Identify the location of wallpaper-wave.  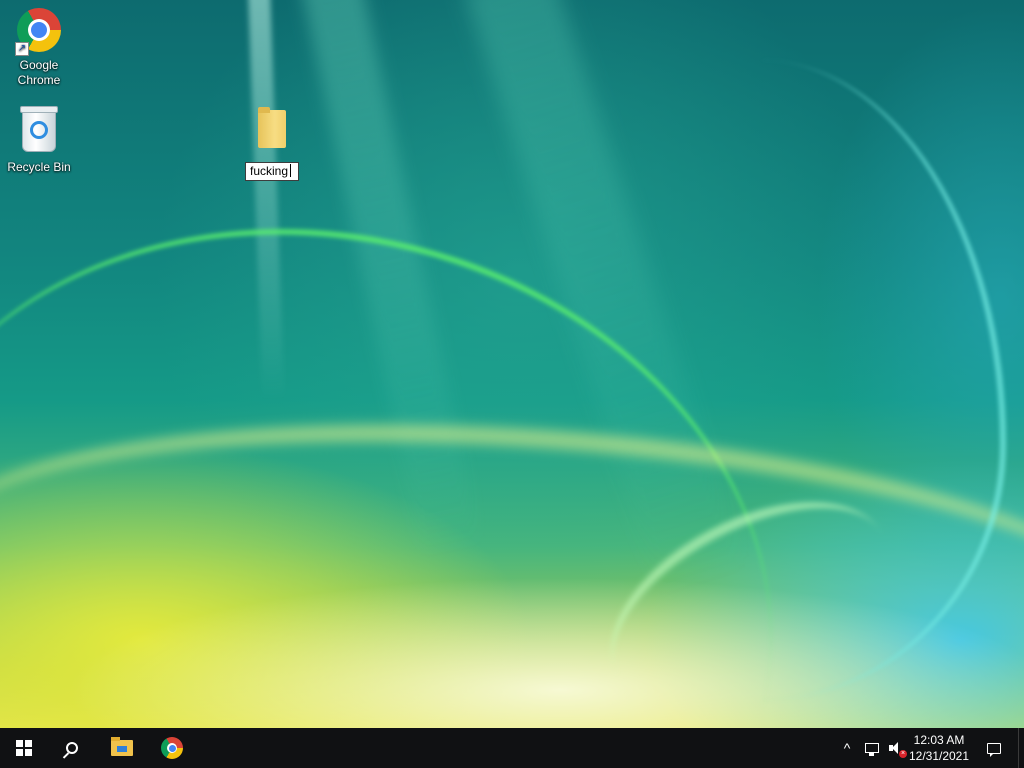
(750, 593).